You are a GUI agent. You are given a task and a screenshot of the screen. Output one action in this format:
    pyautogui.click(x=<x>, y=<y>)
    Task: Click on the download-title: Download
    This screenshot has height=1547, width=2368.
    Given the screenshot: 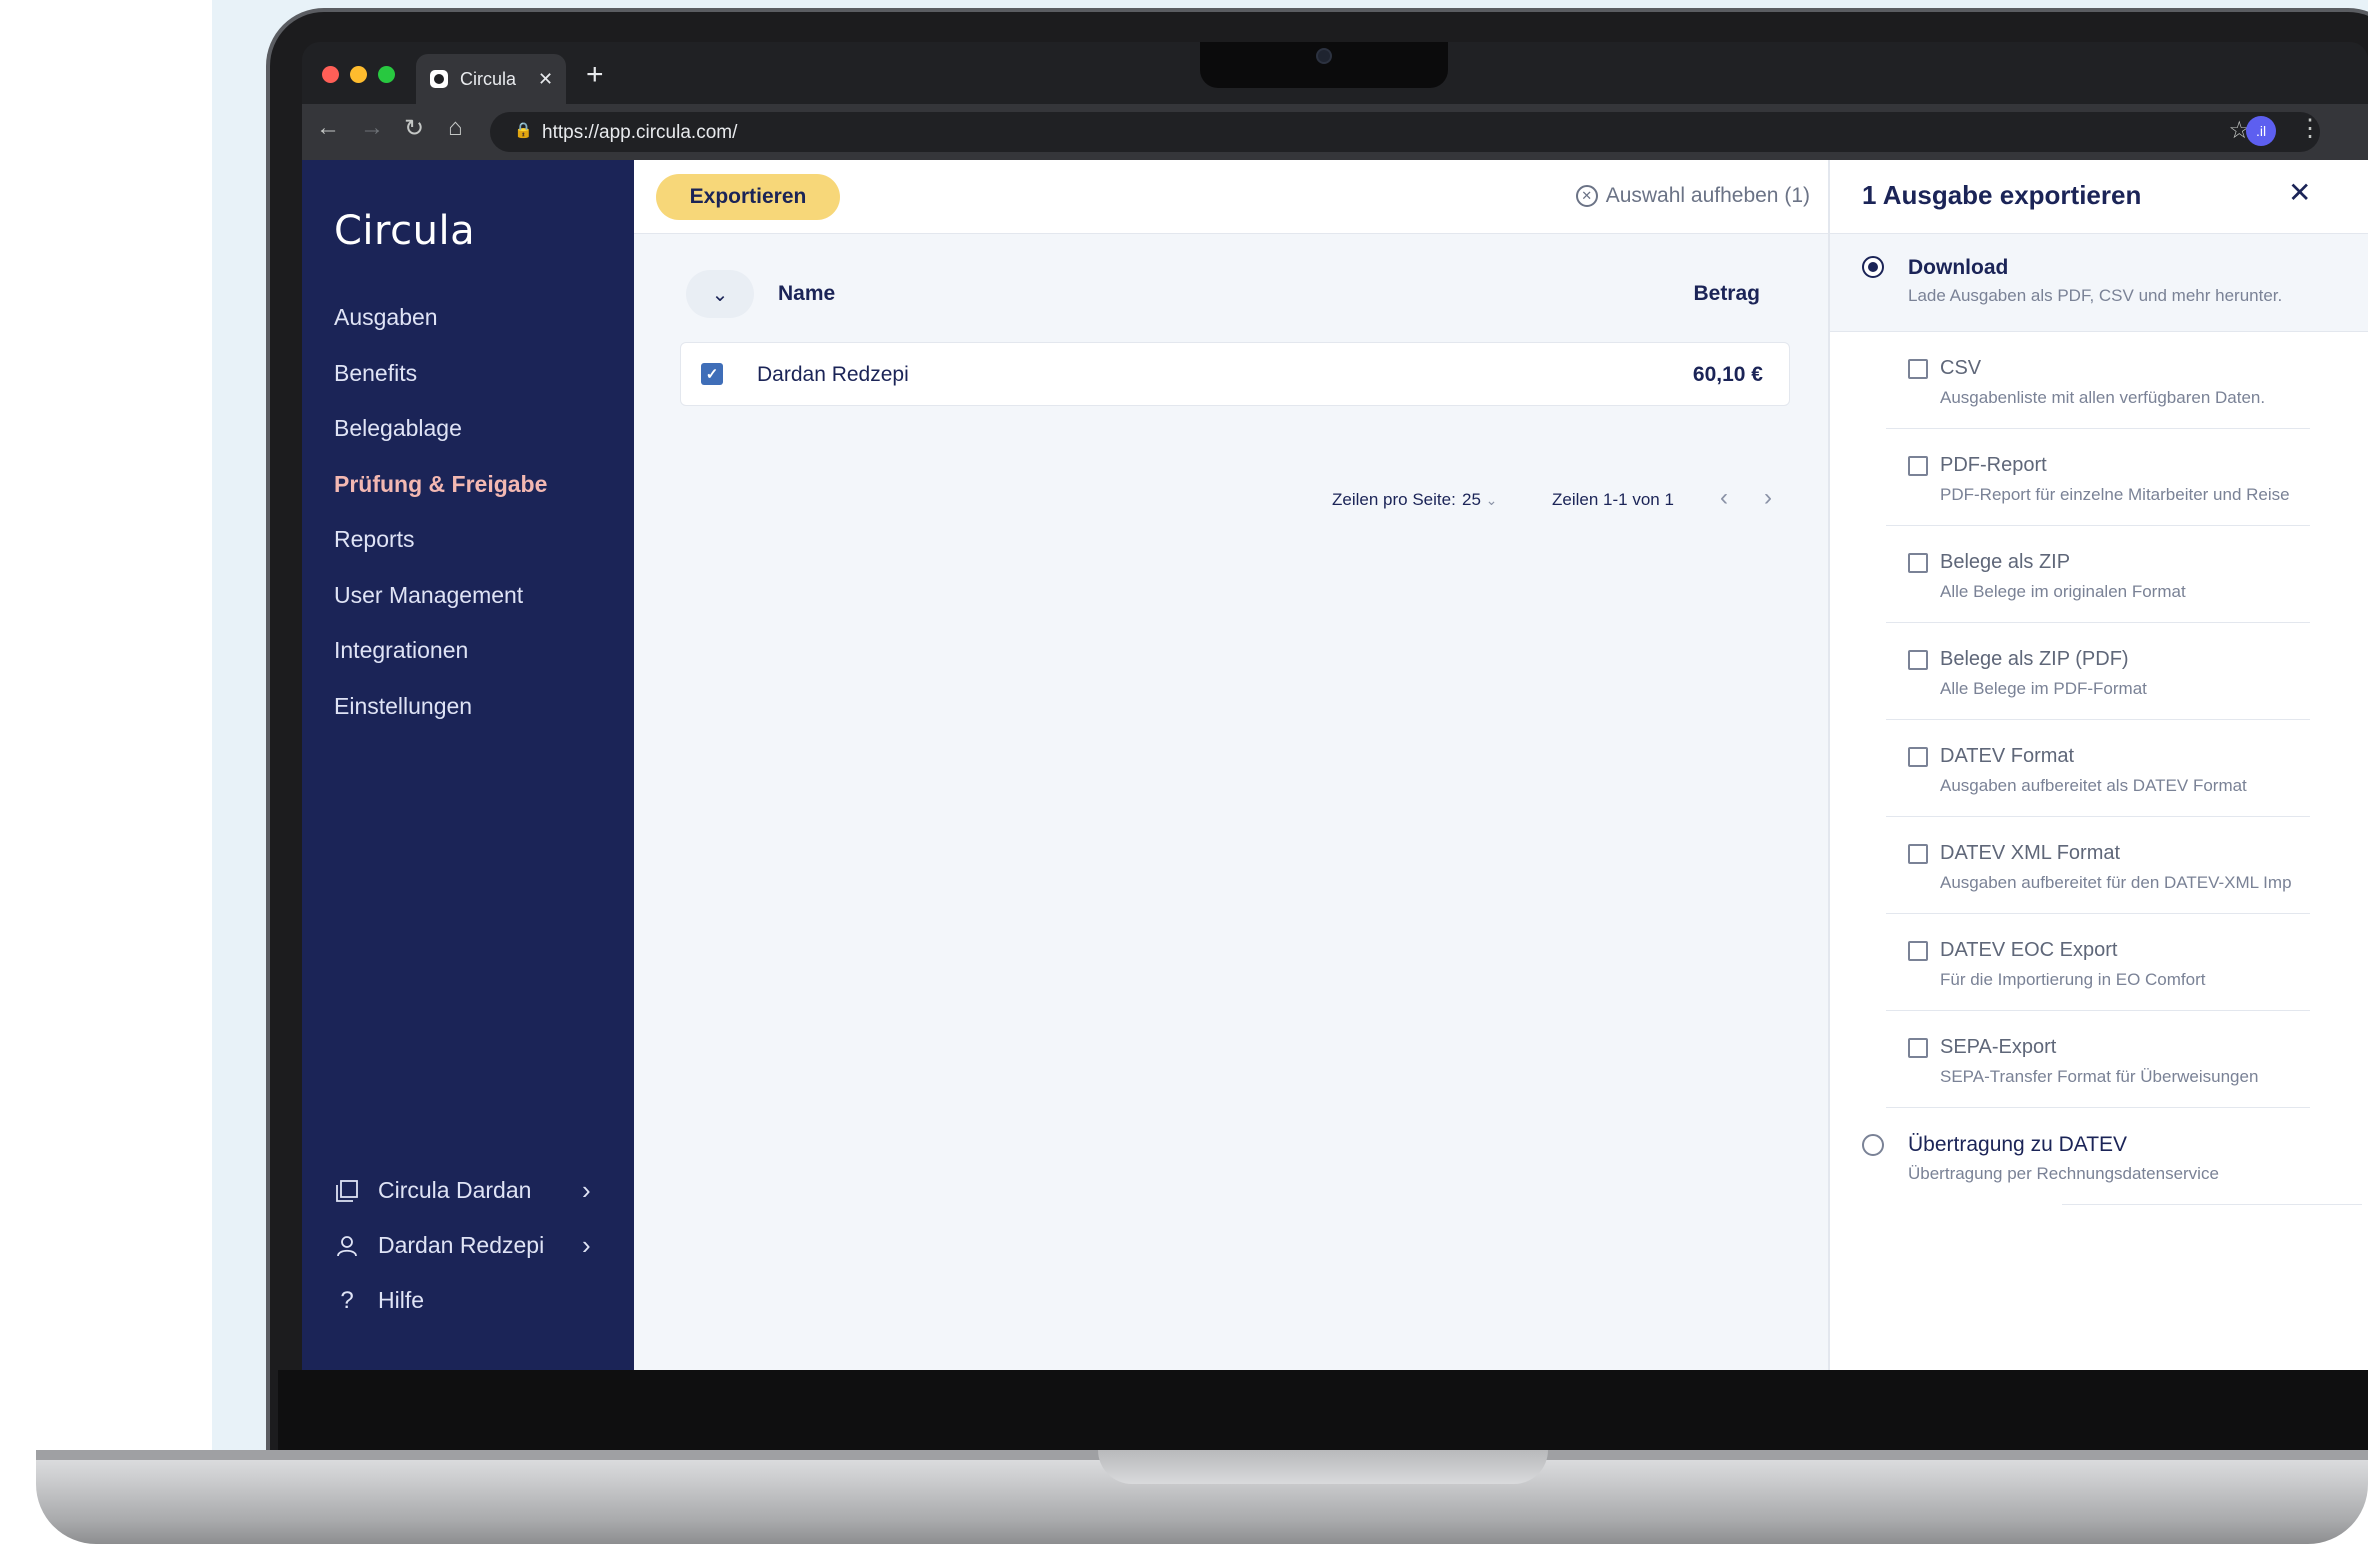 What is the action you would take?
    pyautogui.click(x=1958, y=267)
    